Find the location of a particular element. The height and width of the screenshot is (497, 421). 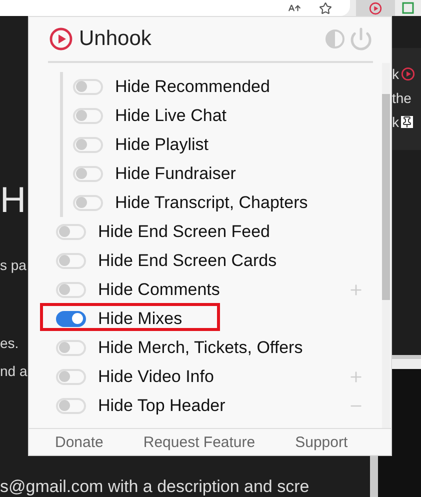

page-text: nd a is located at coordinates (14, 371).